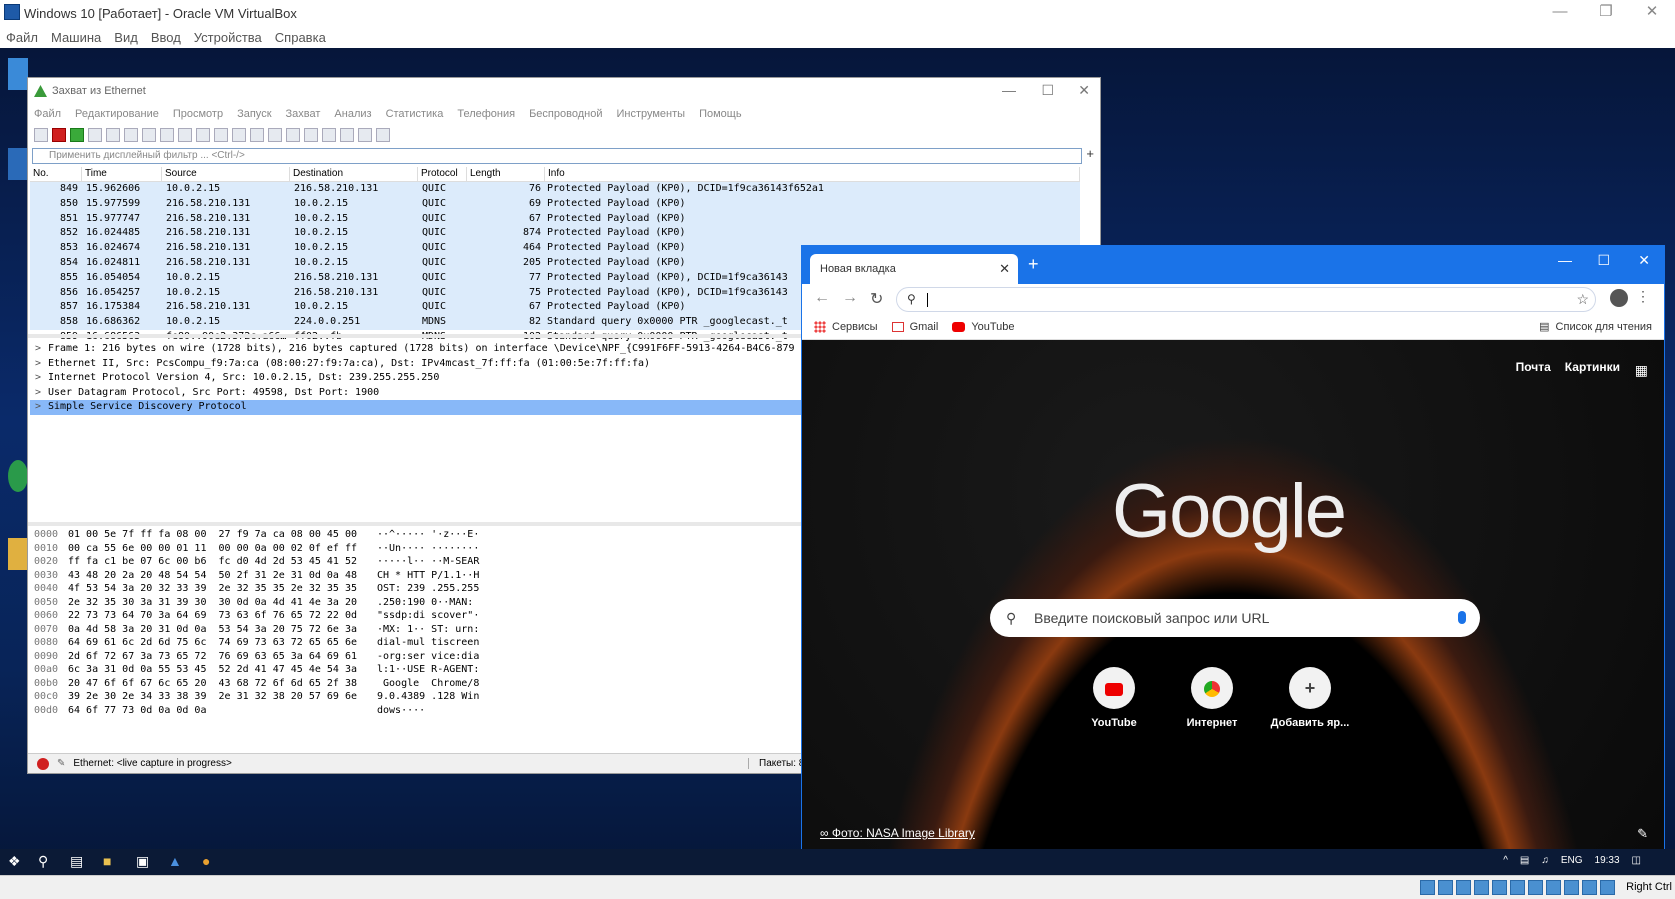 The height and width of the screenshot is (899, 1675). I want to click on resize-columns-icon, so click(383, 135).